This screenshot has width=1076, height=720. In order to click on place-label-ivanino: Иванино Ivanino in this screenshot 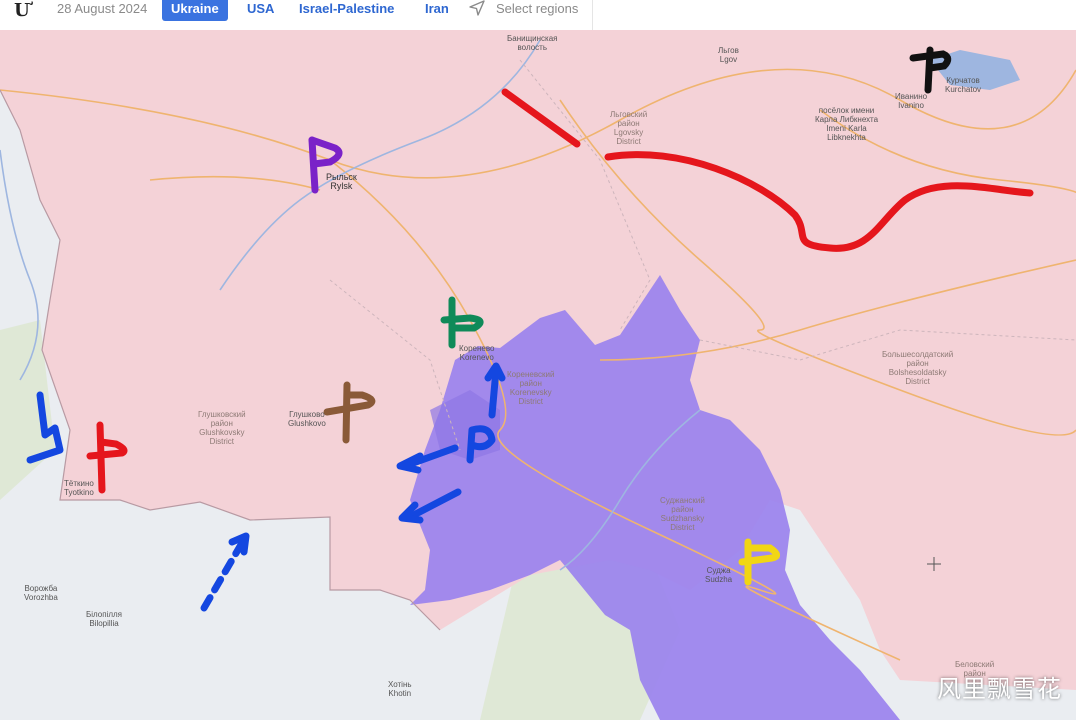, I will do `click(911, 101)`.